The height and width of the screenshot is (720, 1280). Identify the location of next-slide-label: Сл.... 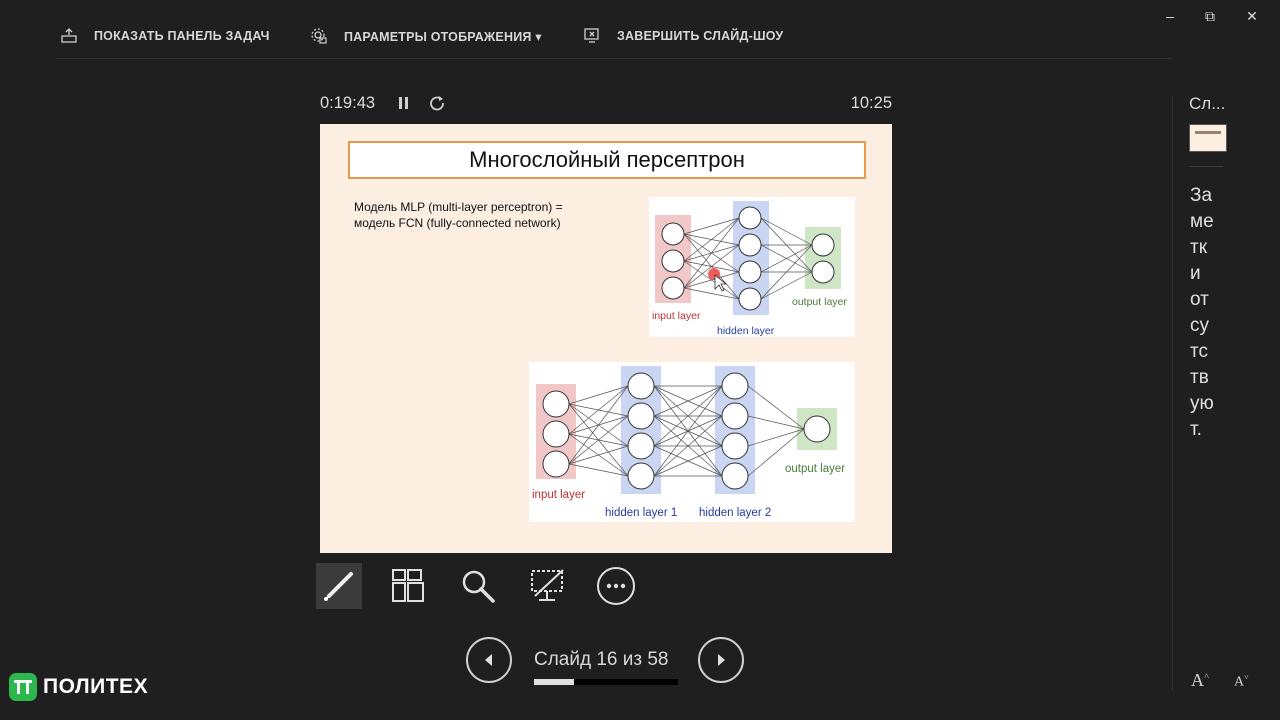
(1207, 103).